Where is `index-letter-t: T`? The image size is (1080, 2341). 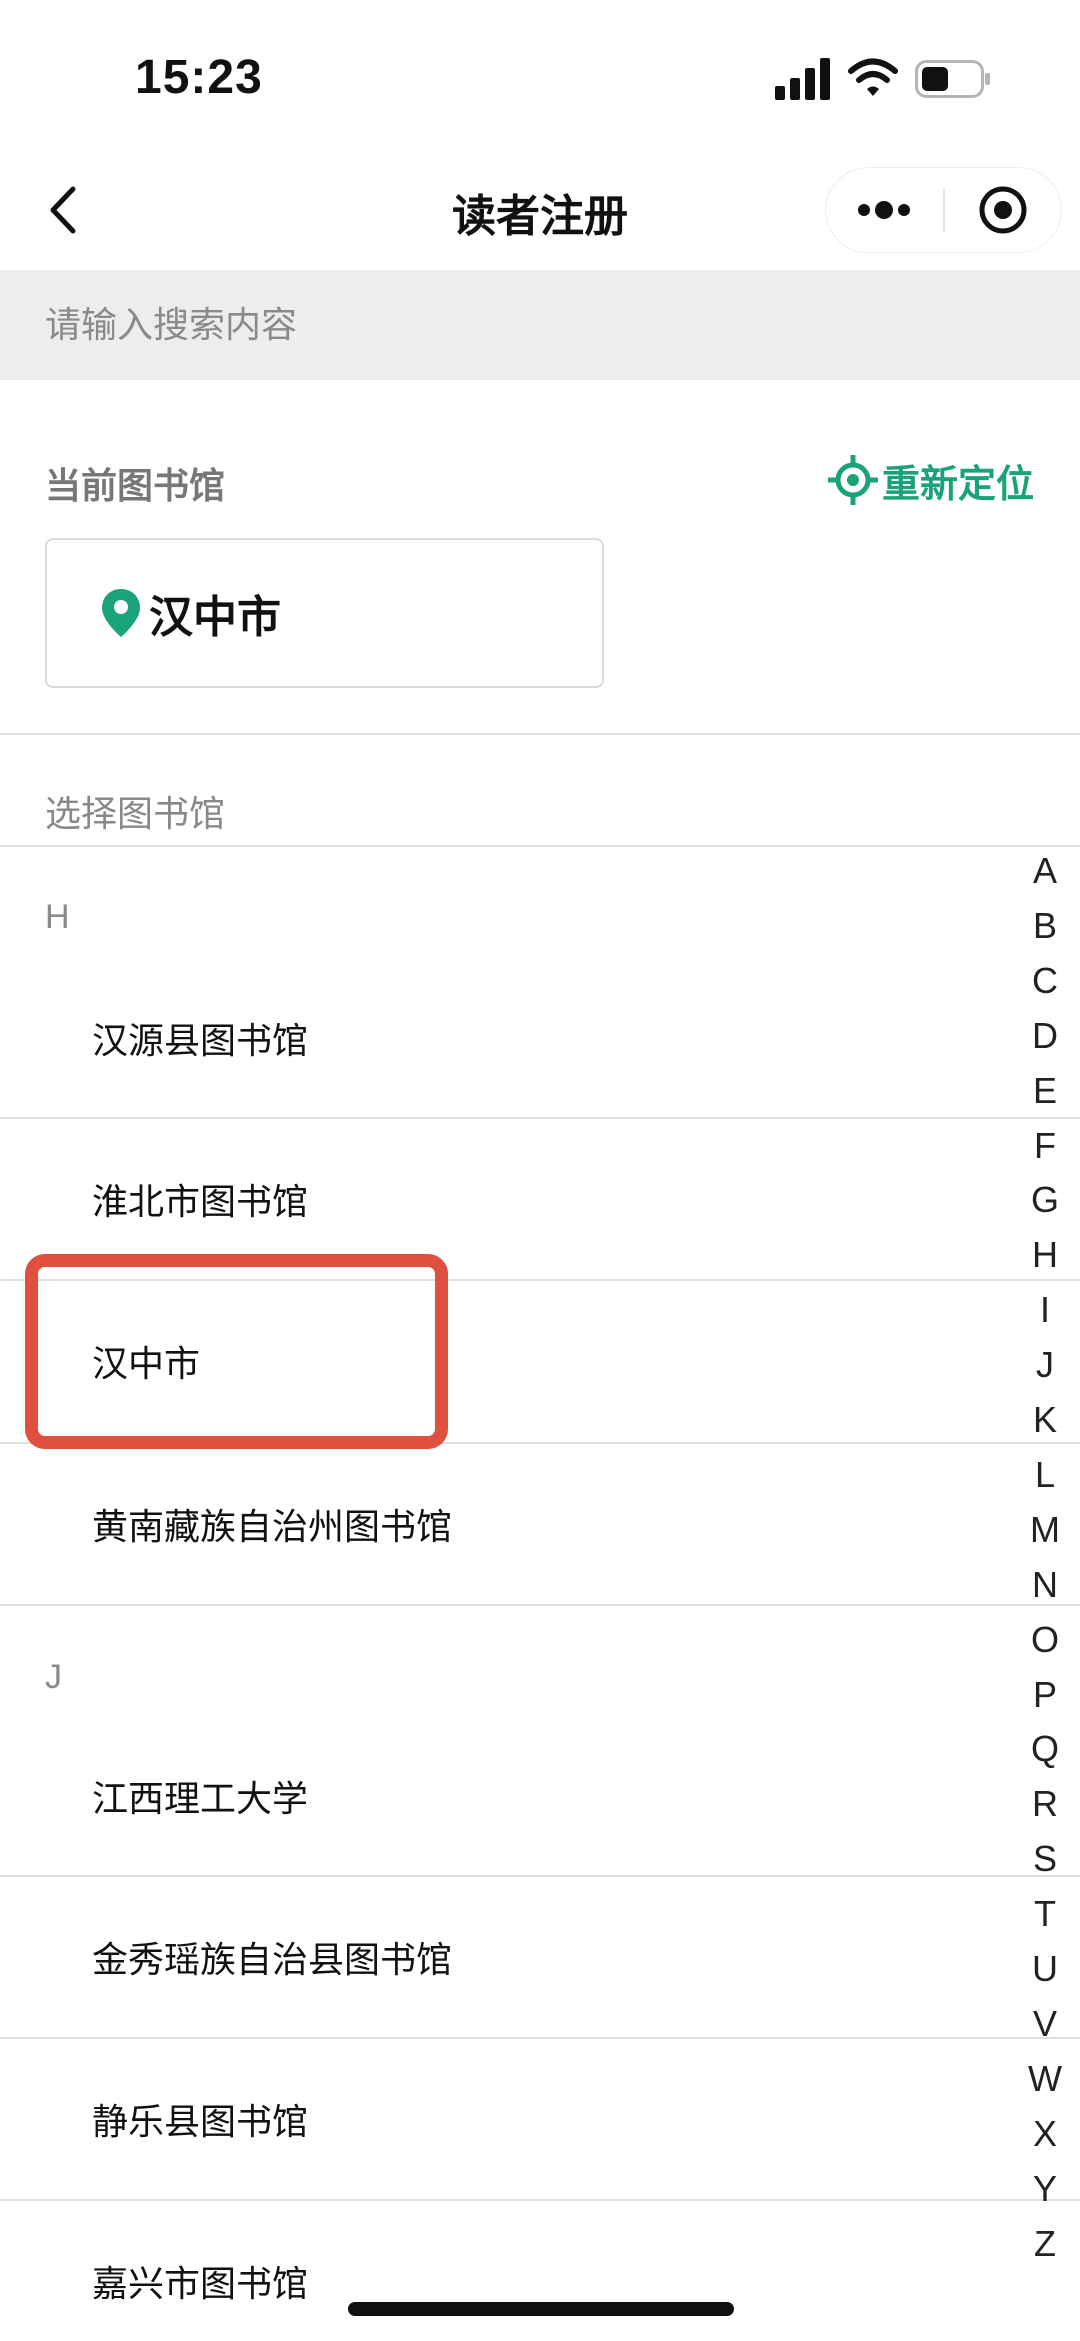
index-letter-t: T is located at coordinates (1045, 1914).